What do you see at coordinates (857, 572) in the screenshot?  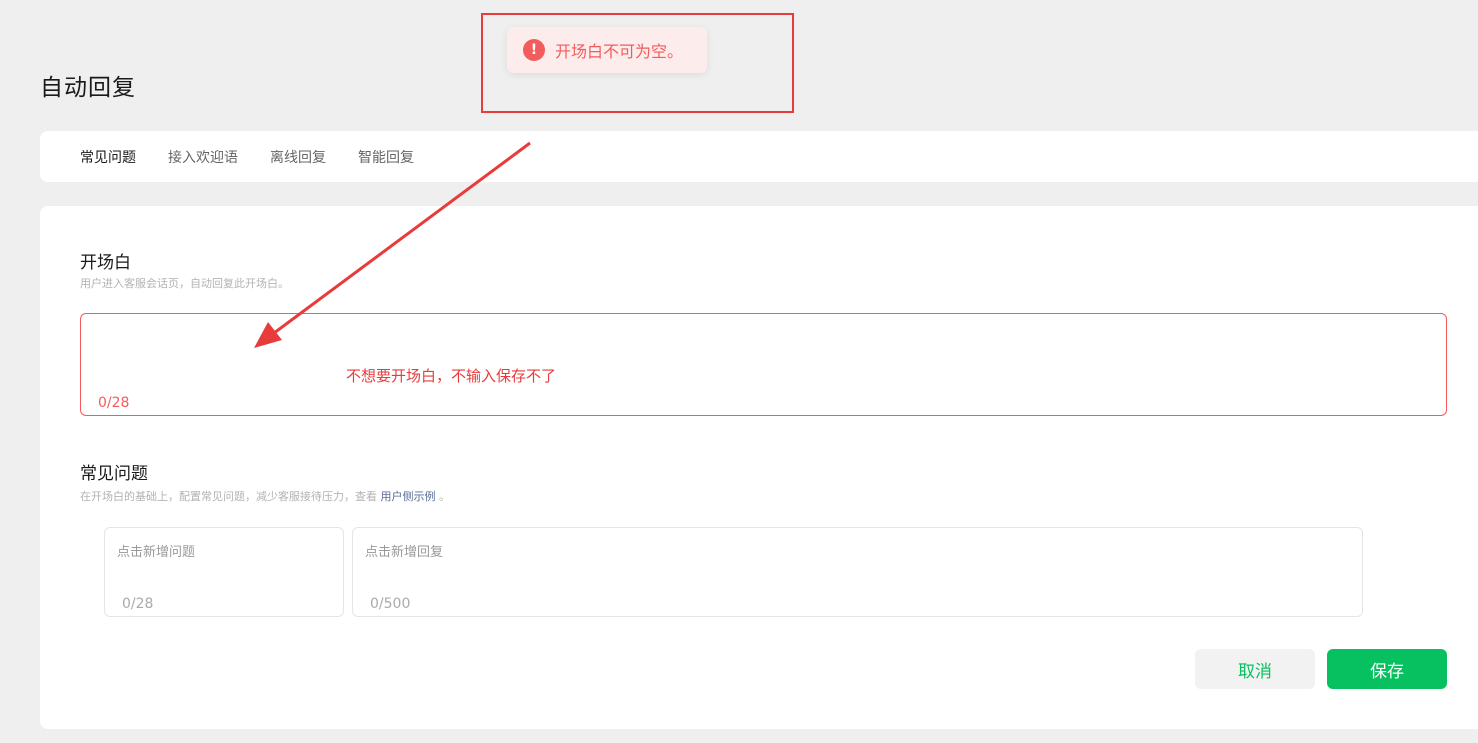 I see `reply-input: 点击新增回复 0/500` at bounding box center [857, 572].